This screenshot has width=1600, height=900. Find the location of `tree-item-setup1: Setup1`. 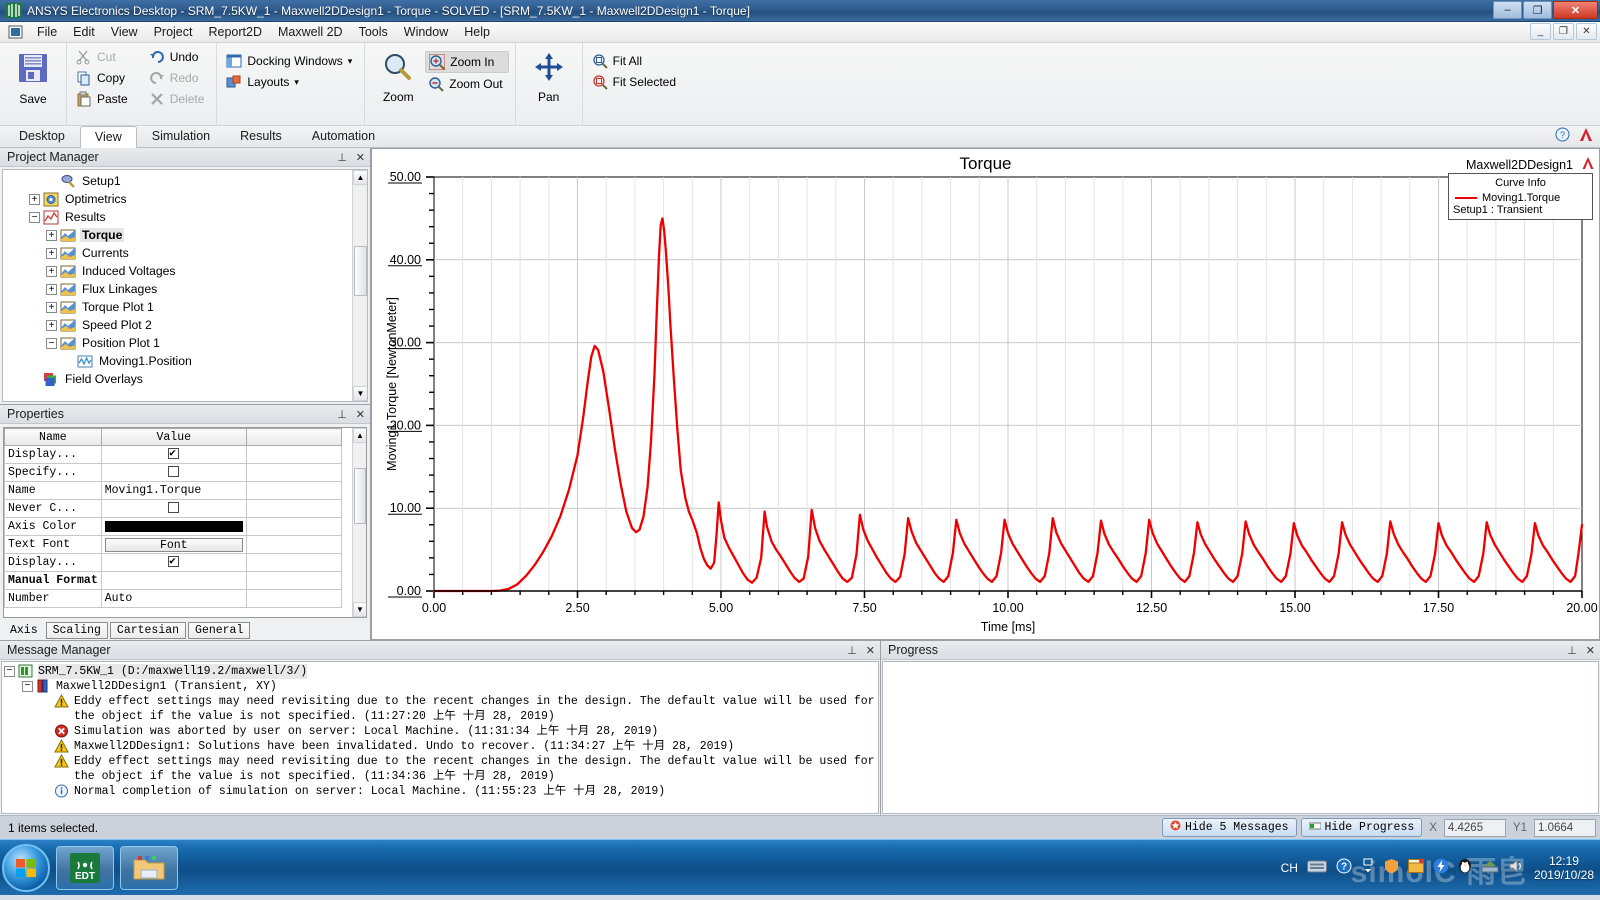

tree-item-setup1: Setup1 is located at coordinates (185, 181).